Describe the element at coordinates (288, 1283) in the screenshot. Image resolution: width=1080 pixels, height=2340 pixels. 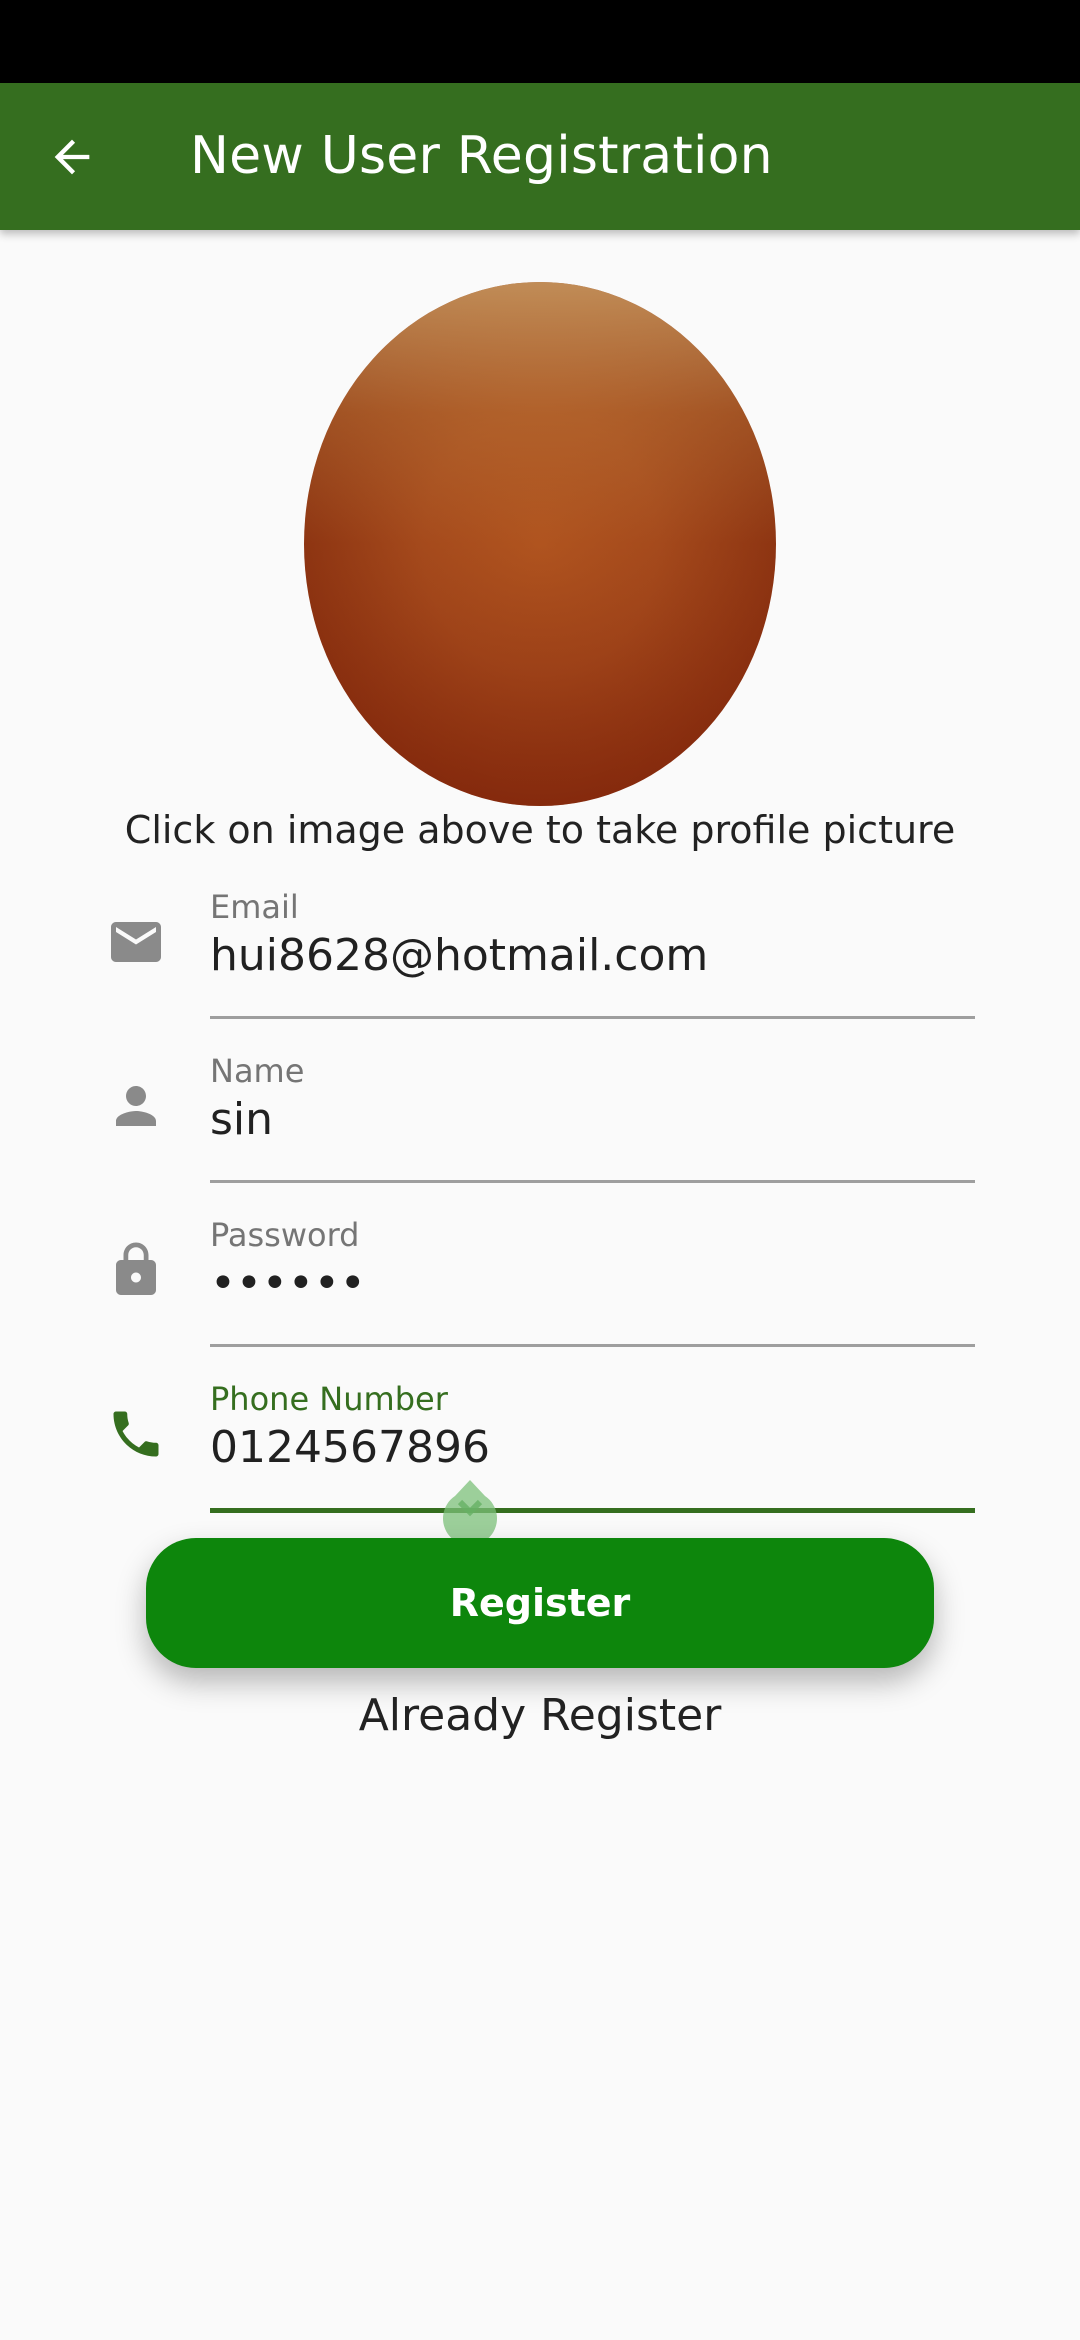
I see `password-input: ••••••` at that location.